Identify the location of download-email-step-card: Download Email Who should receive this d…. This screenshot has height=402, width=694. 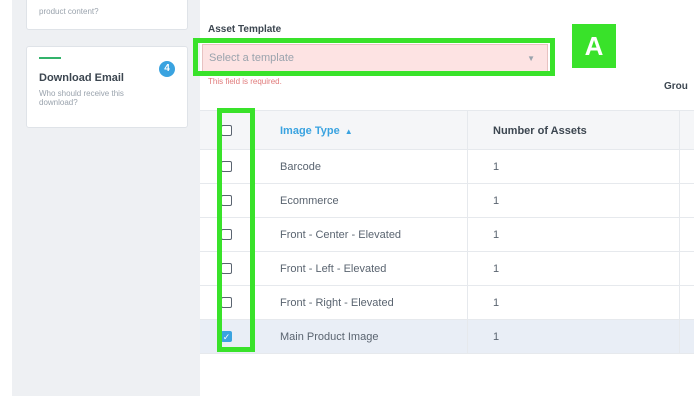
(107, 87).